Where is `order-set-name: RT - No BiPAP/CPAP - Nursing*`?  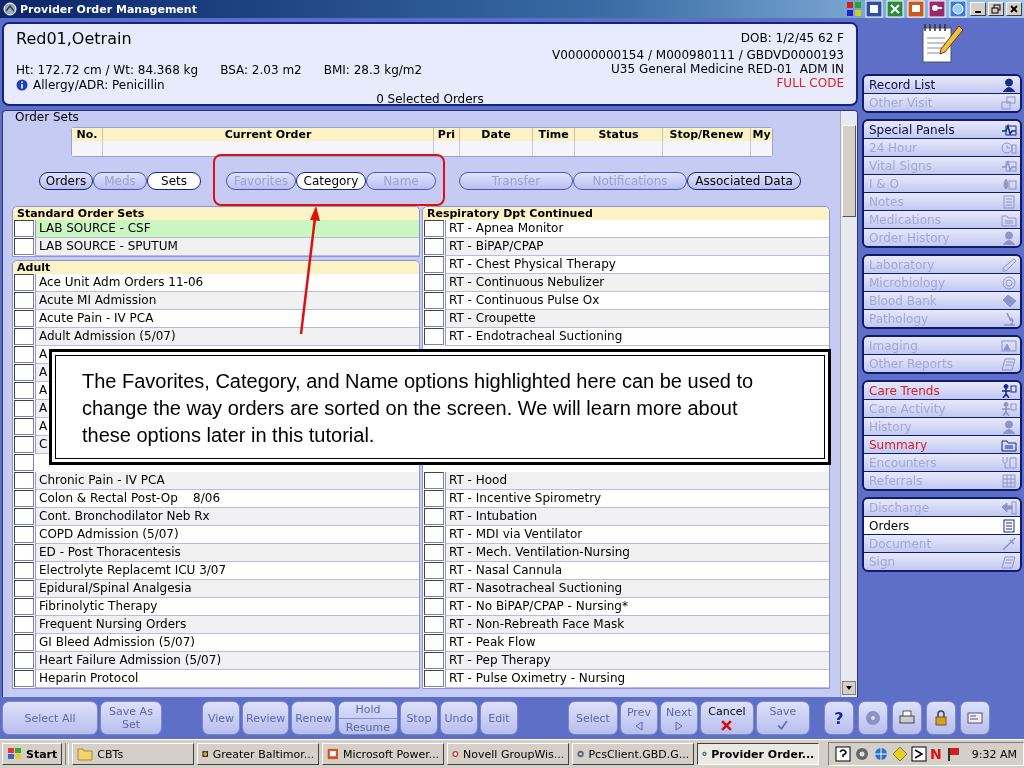
order-set-name: RT - No BiPAP/CPAP - Nursing* is located at coordinates (637, 607).